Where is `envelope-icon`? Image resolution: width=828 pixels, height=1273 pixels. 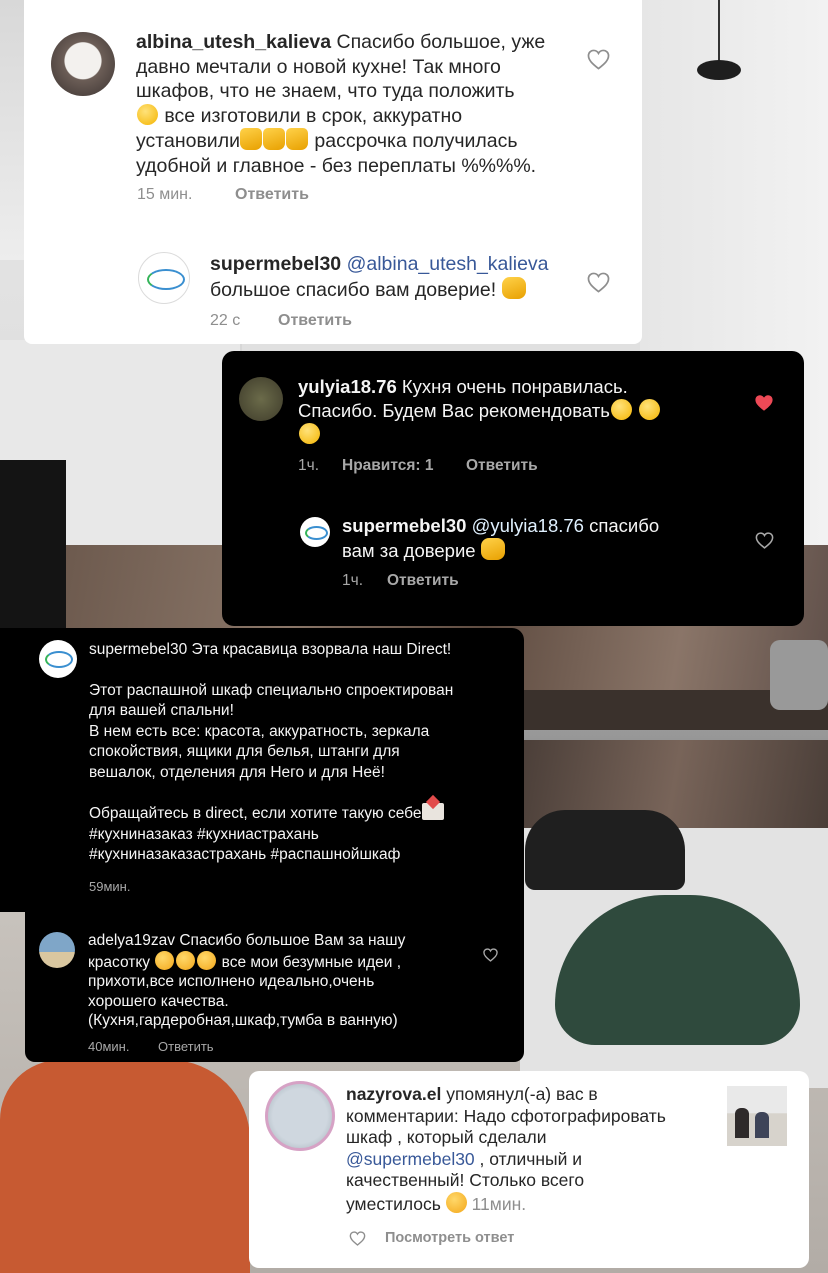 envelope-icon is located at coordinates (432, 811).